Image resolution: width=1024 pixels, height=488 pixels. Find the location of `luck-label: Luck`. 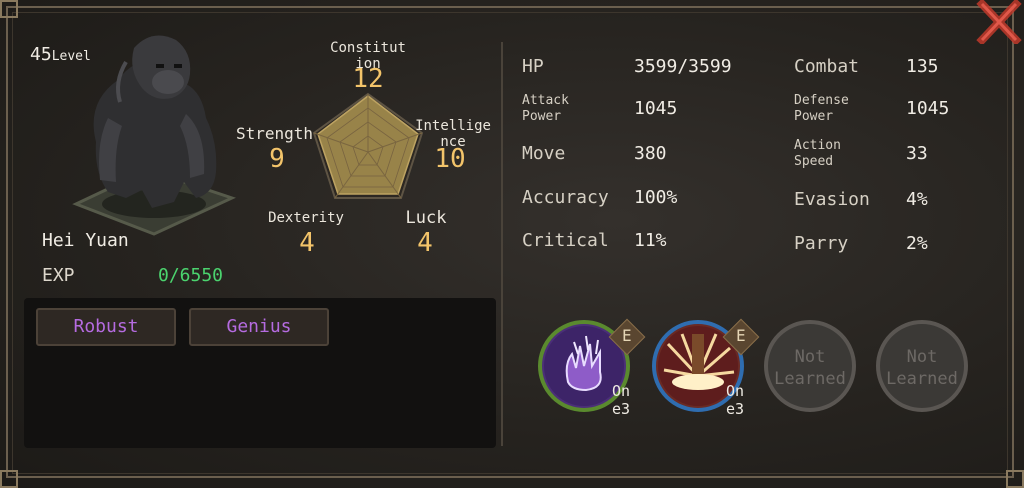

luck-label: Luck is located at coordinates (426, 218).